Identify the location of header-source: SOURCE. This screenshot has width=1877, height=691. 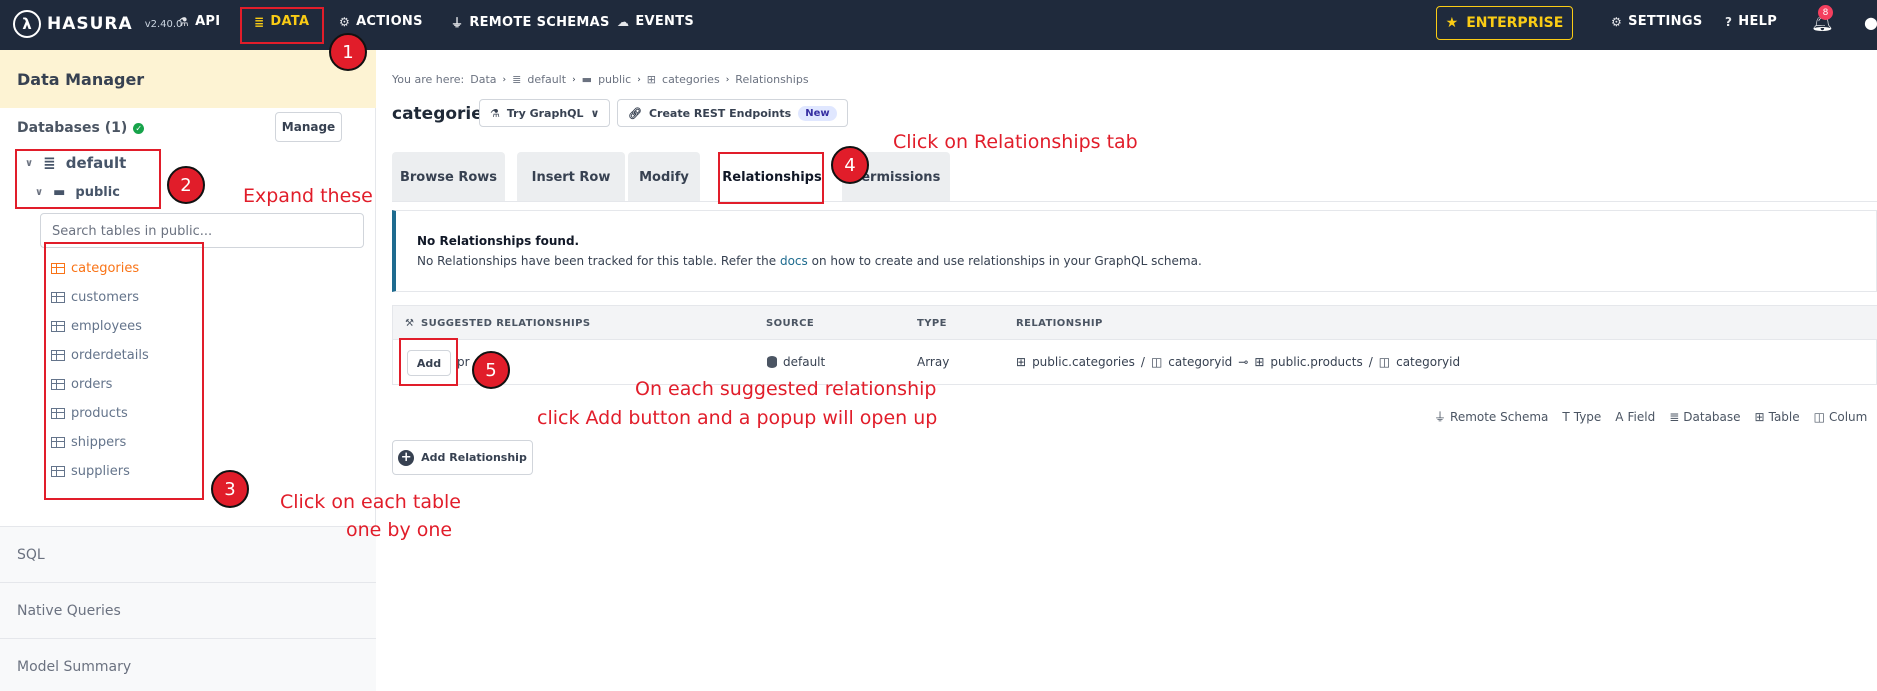
(790, 323).